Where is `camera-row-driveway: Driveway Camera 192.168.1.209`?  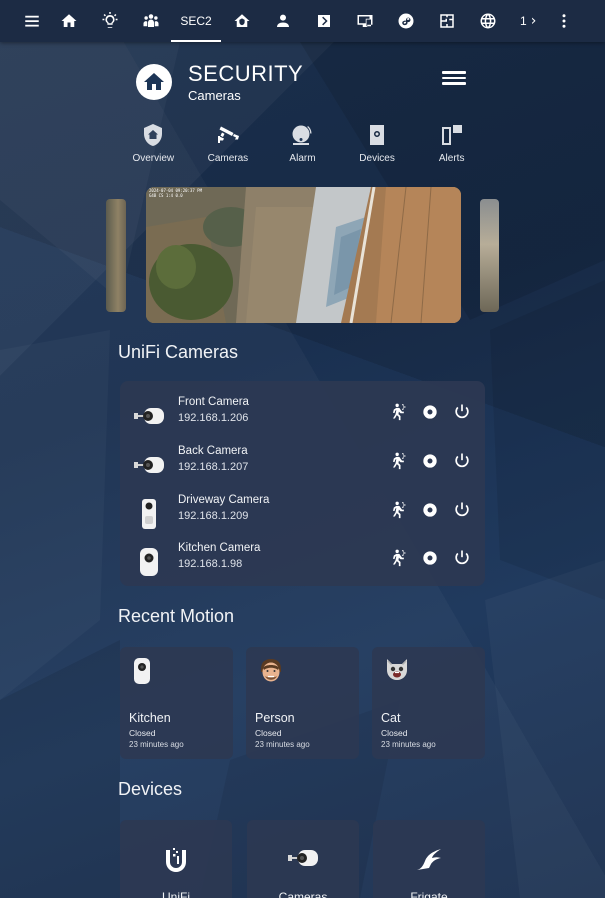
camera-row-driveway: Driveway Camera 192.168.1.209 is located at coordinates (302, 513).